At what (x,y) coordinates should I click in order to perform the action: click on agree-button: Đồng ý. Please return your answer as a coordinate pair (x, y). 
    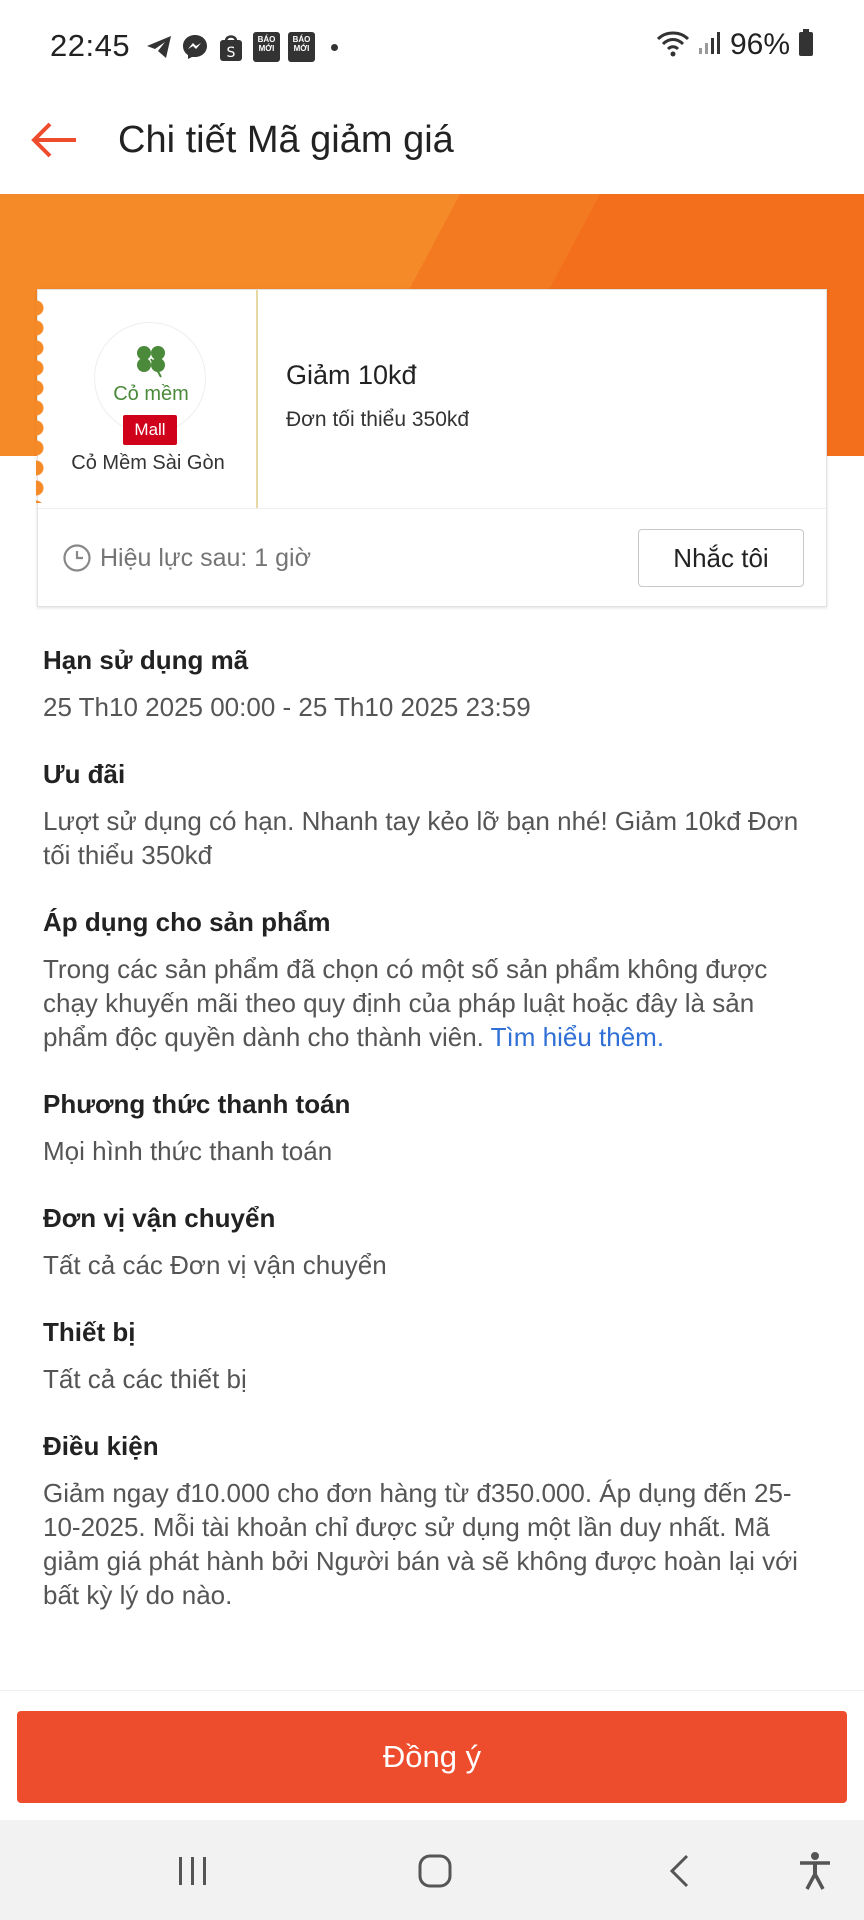
    Looking at the image, I should click on (432, 1757).